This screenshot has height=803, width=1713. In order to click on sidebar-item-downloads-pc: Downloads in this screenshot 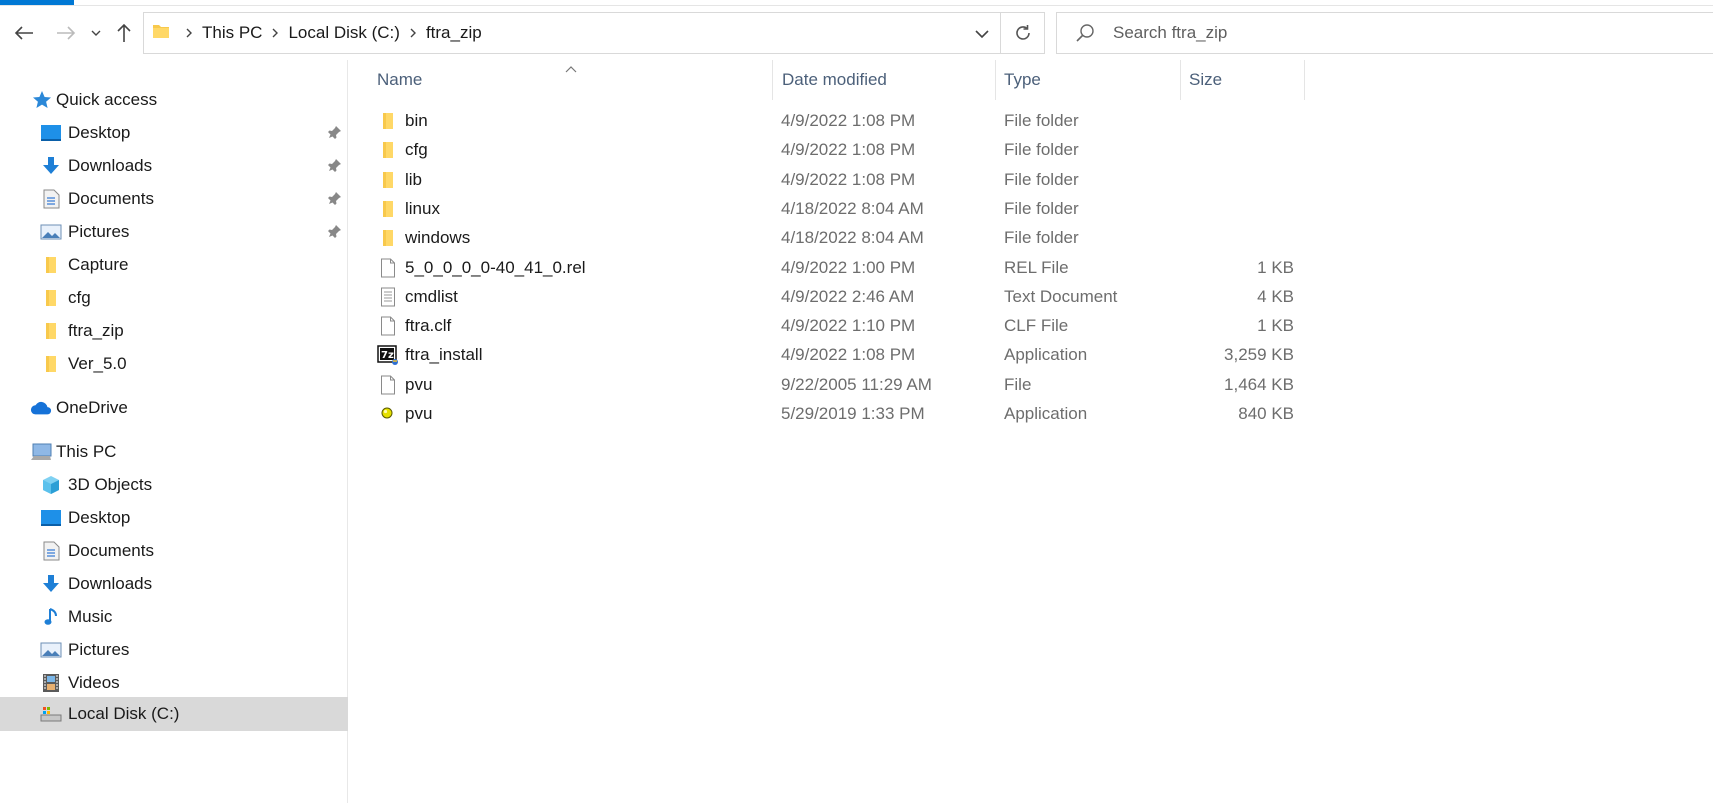, I will do `click(174, 583)`.